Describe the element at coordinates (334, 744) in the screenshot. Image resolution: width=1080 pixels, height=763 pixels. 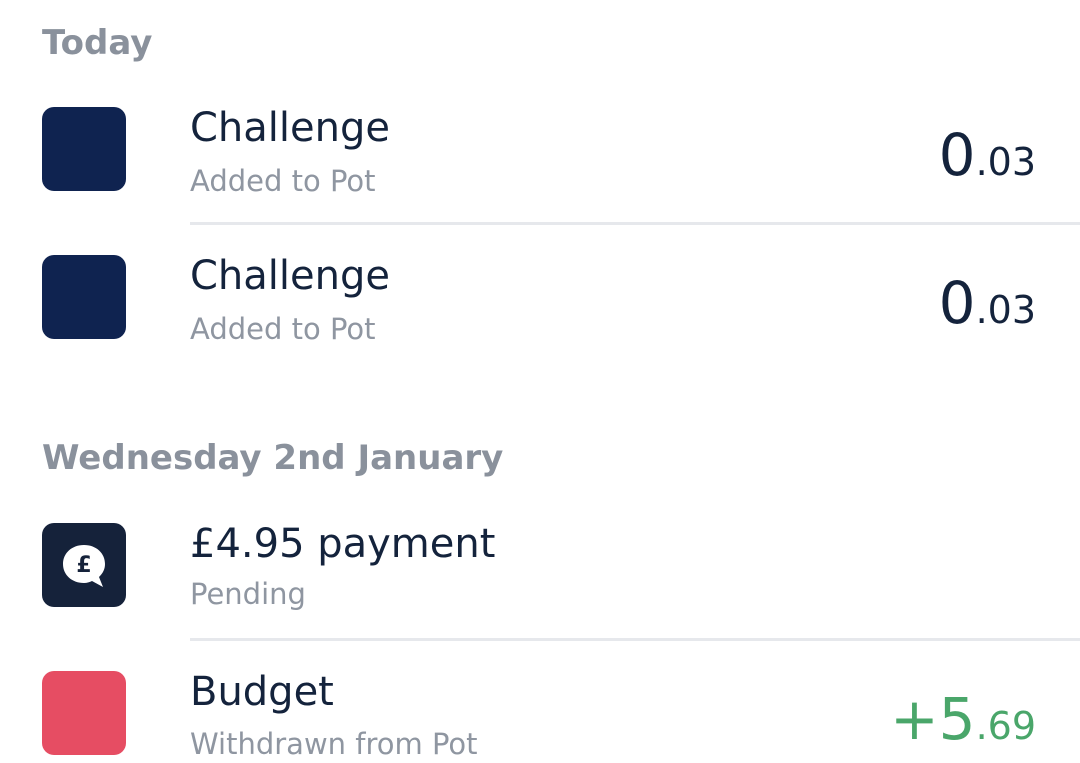
I see `transaction-subtitle: Withdrawn from Pot` at that location.